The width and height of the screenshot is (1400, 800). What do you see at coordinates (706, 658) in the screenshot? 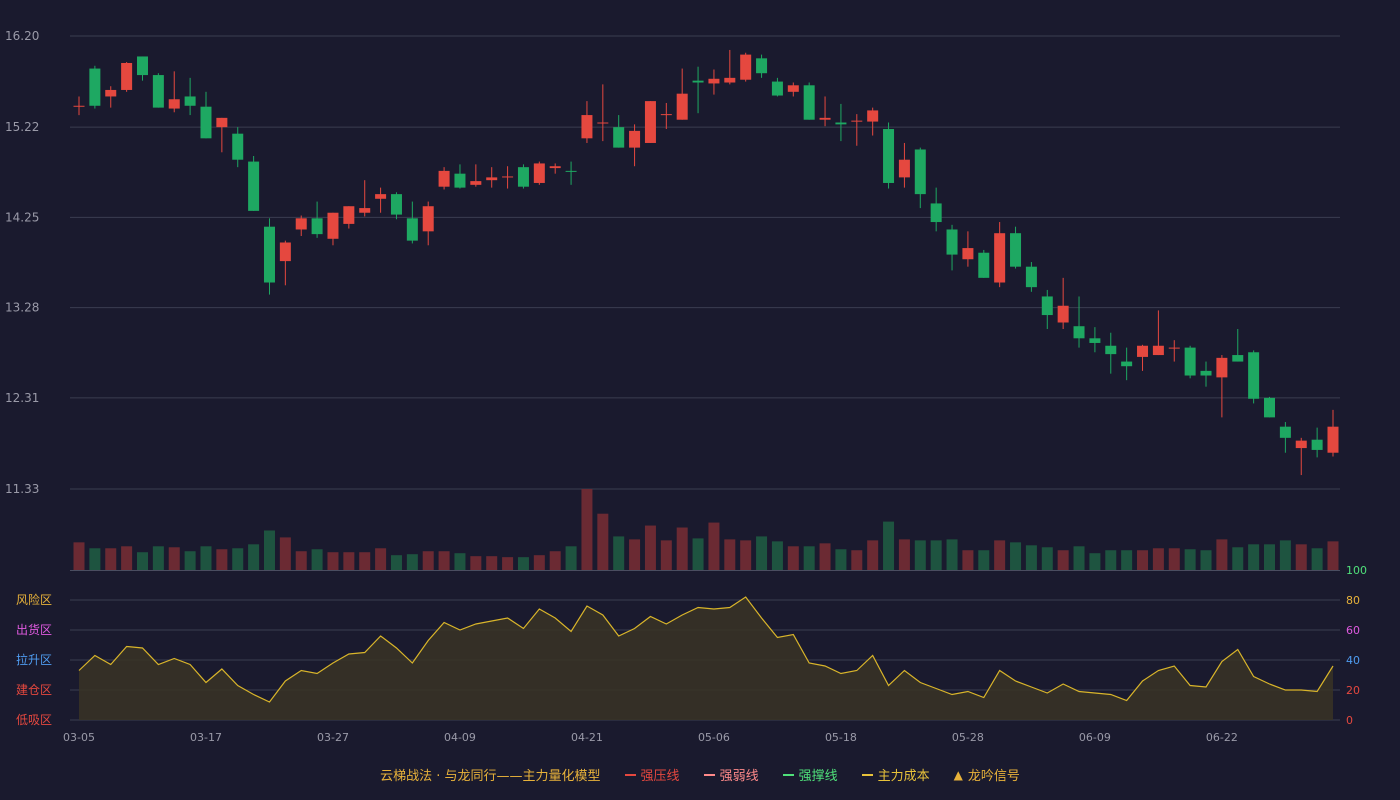
I see `indicator-area` at bounding box center [706, 658].